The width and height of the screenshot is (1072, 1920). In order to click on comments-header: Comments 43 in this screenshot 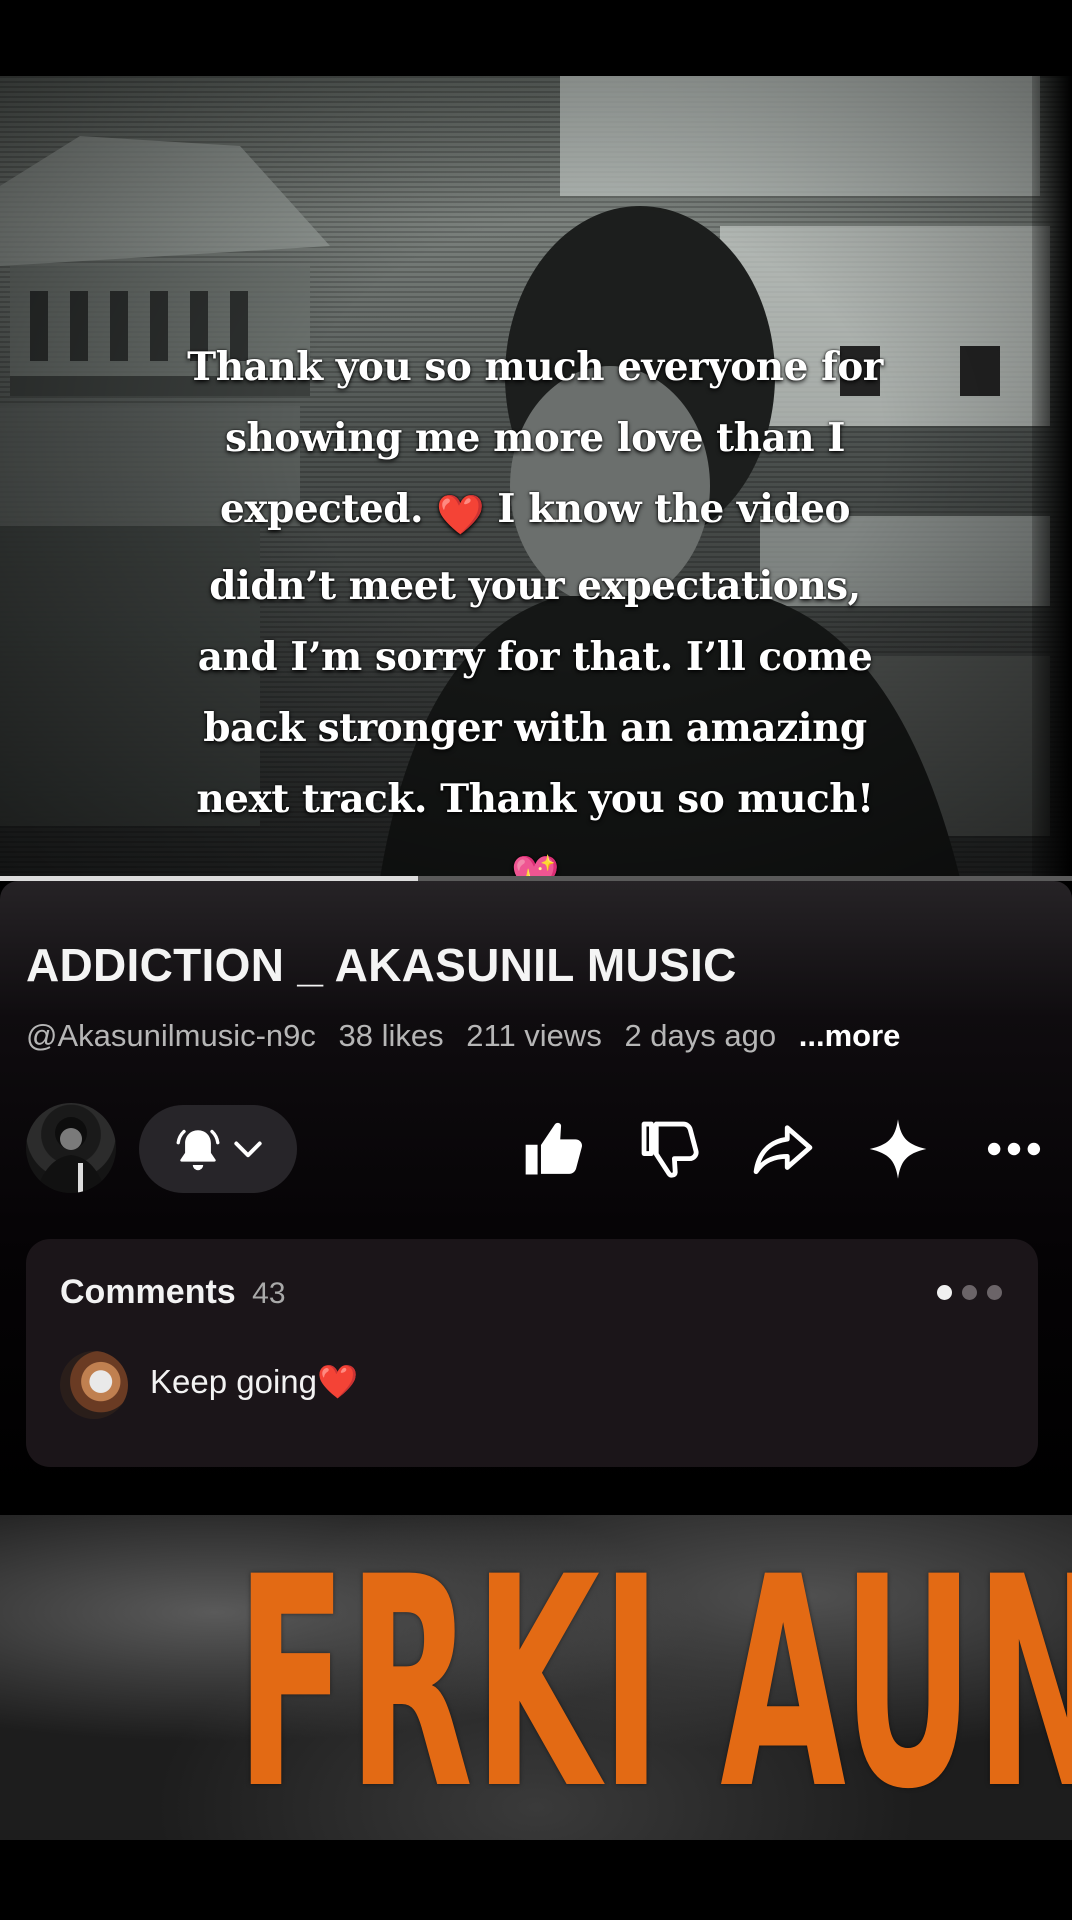, I will do `click(173, 1292)`.